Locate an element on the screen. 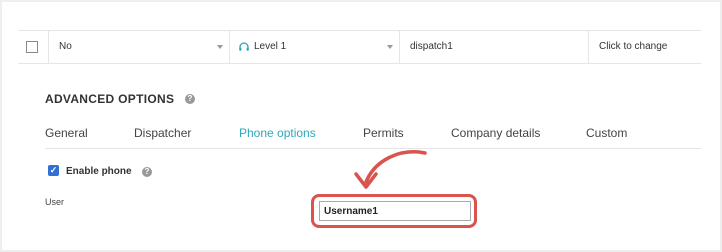 The width and height of the screenshot is (722, 252). dropdown-value: Level 1 is located at coordinates (270, 46).